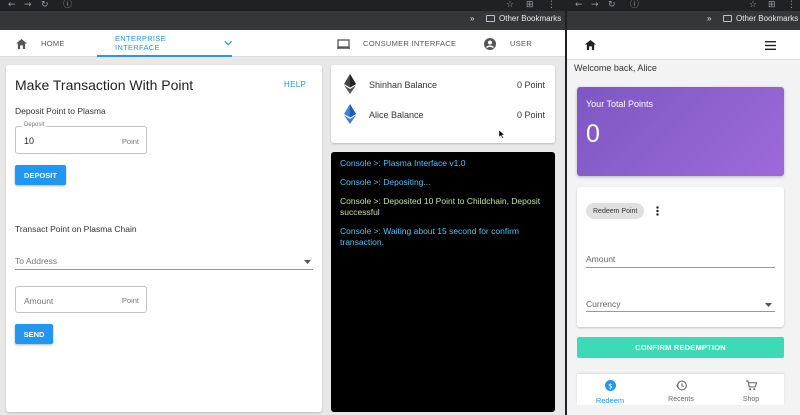 This screenshot has height=415, width=800. Describe the element at coordinates (530, 85) in the screenshot. I see `shinhan-balance-value: 0 Point` at that location.